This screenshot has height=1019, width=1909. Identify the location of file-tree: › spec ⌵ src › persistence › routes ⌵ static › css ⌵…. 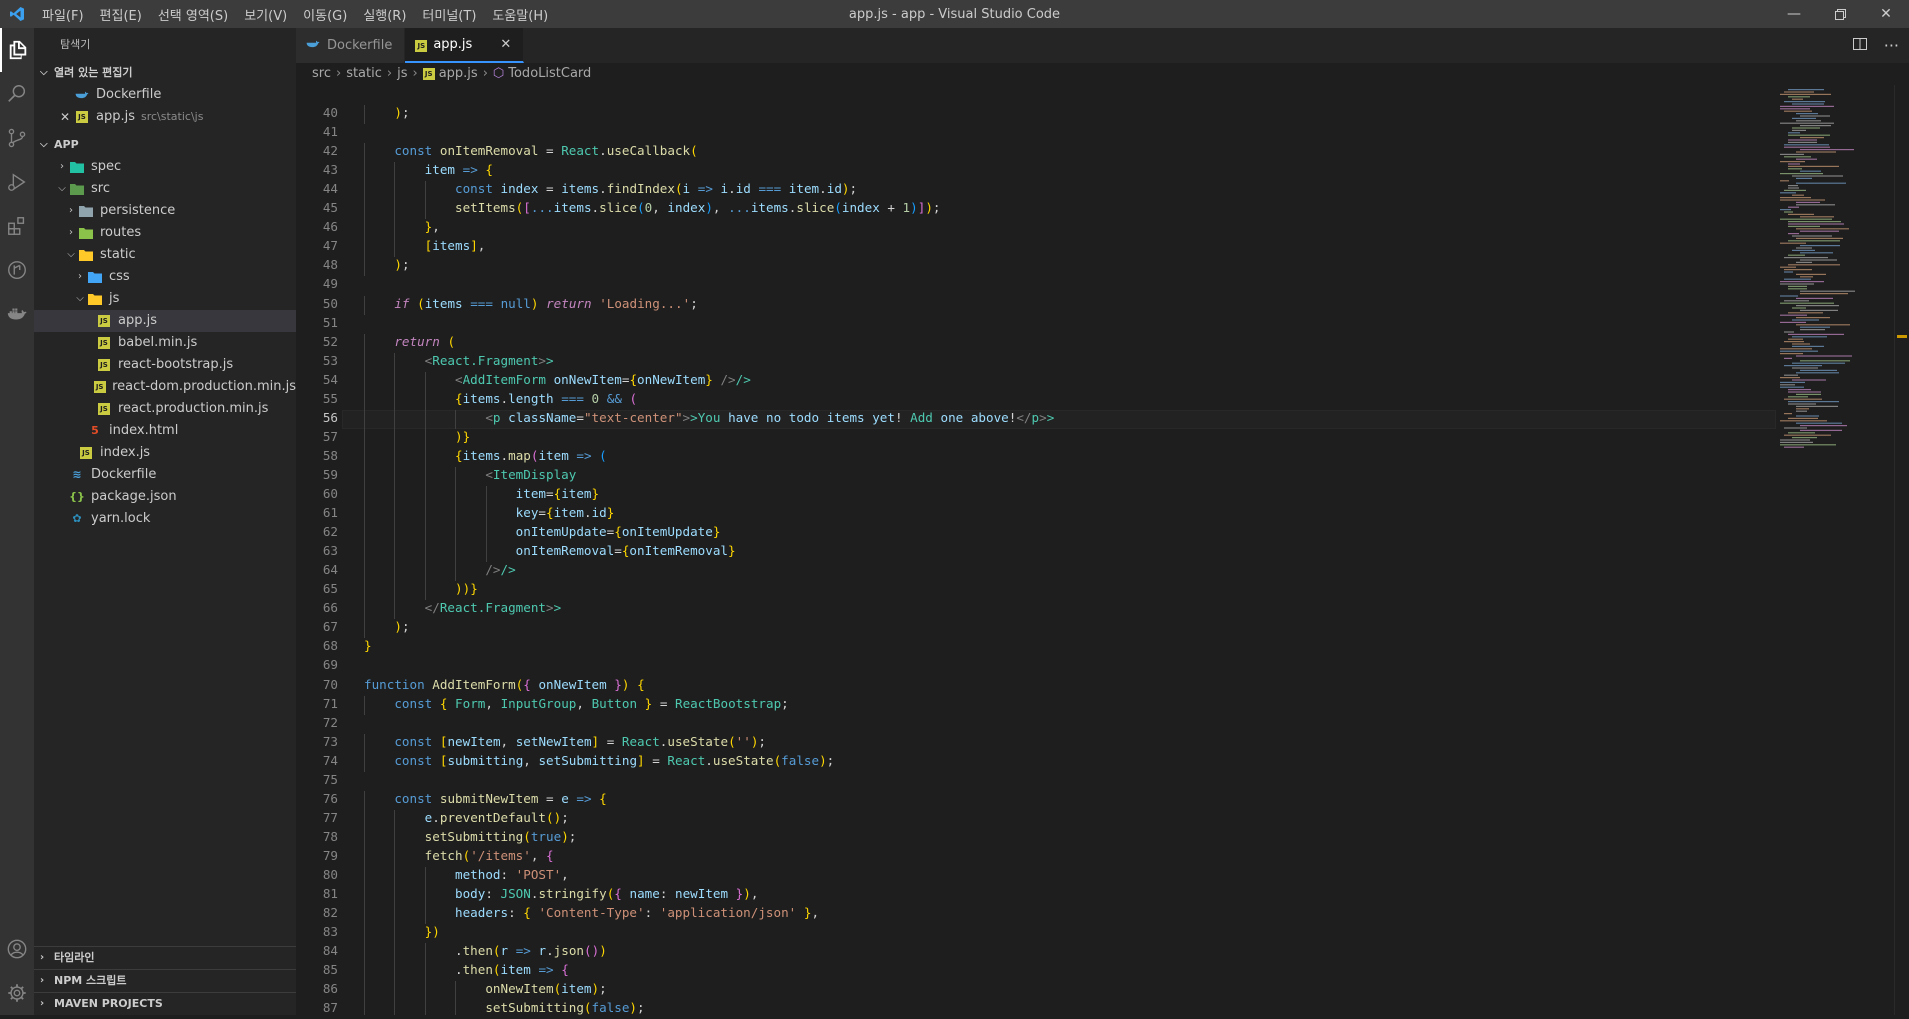
(165, 343).